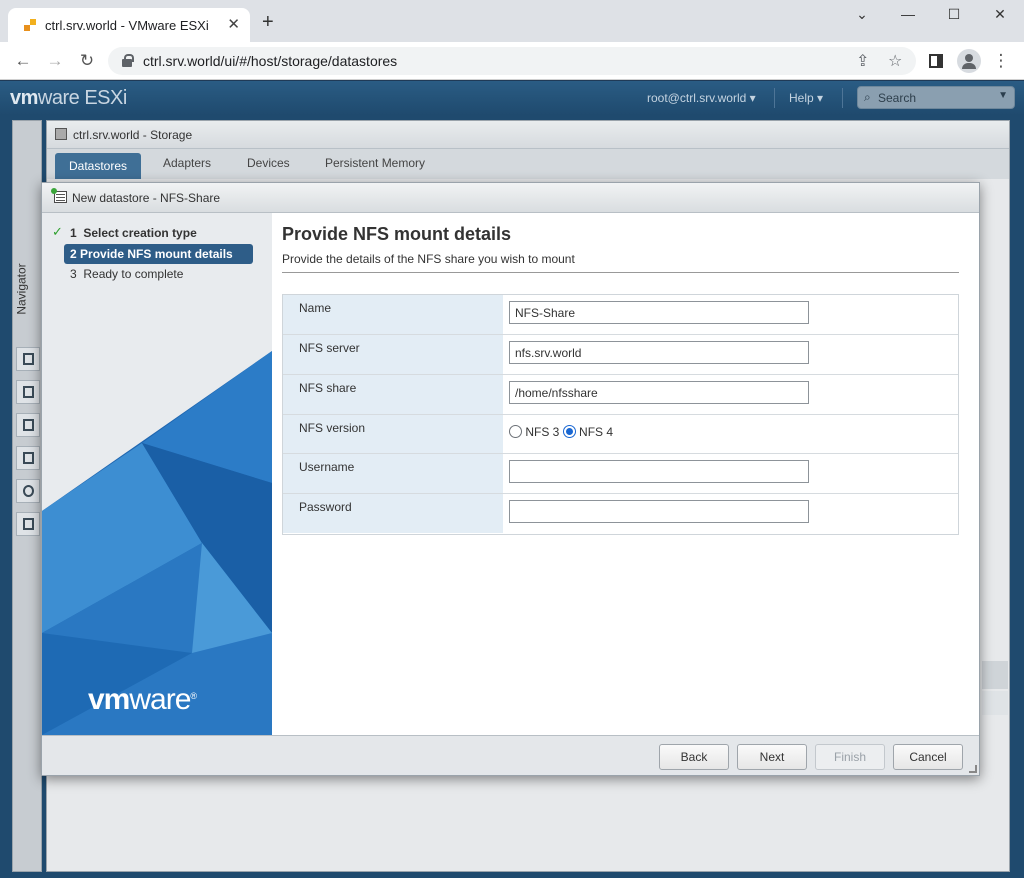 This screenshot has height=878, width=1024. What do you see at coordinates (928, 757) in the screenshot?
I see `cancel-button: Cancel` at bounding box center [928, 757].